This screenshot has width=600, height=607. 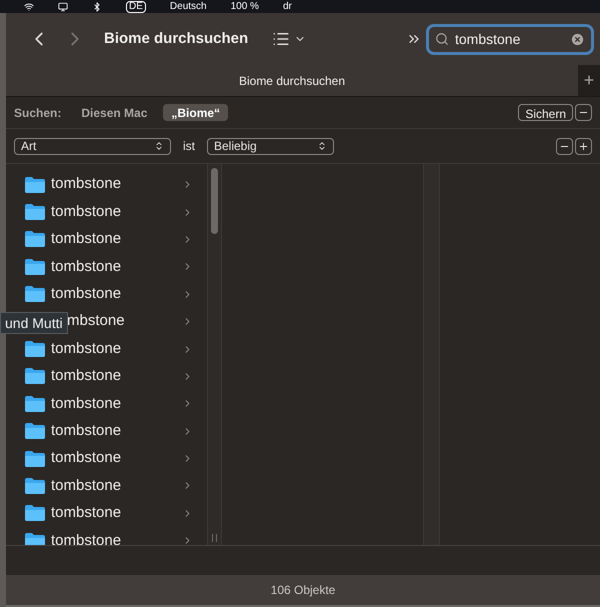 What do you see at coordinates (270, 146) in the screenshot?
I see `value-dropdown: Beliebig` at bounding box center [270, 146].